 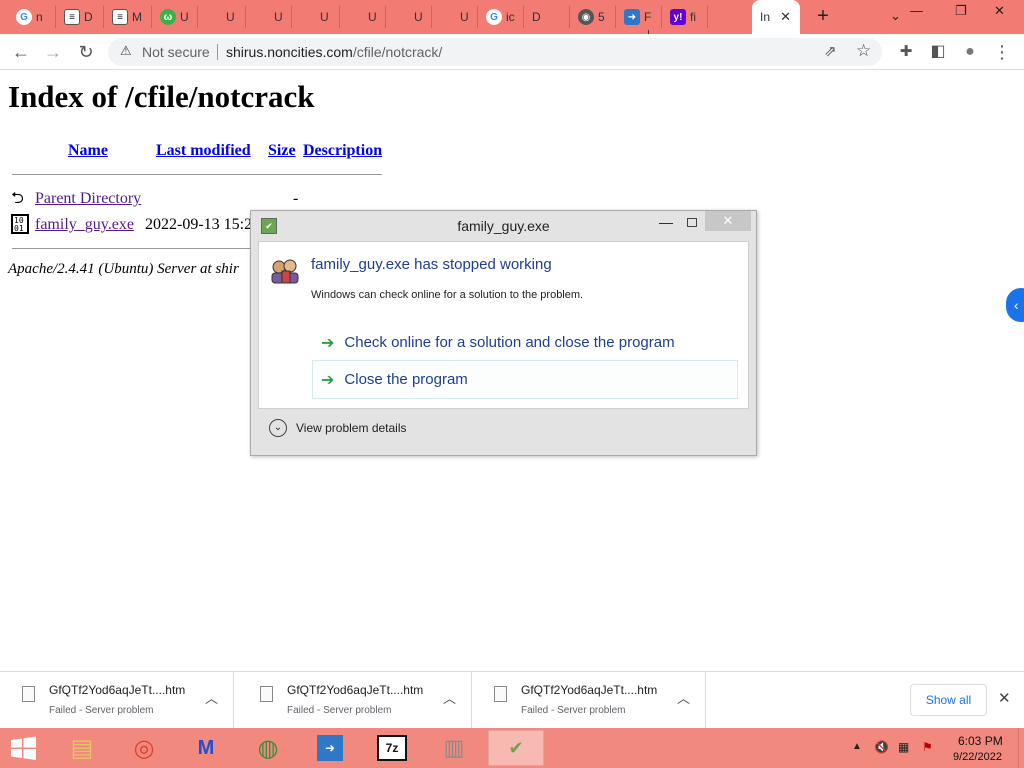 What do you see at coordinates (289, 52) in the screenshot?
I see `url-host: shirus.noncities.com` at bounding box center [289, 52].